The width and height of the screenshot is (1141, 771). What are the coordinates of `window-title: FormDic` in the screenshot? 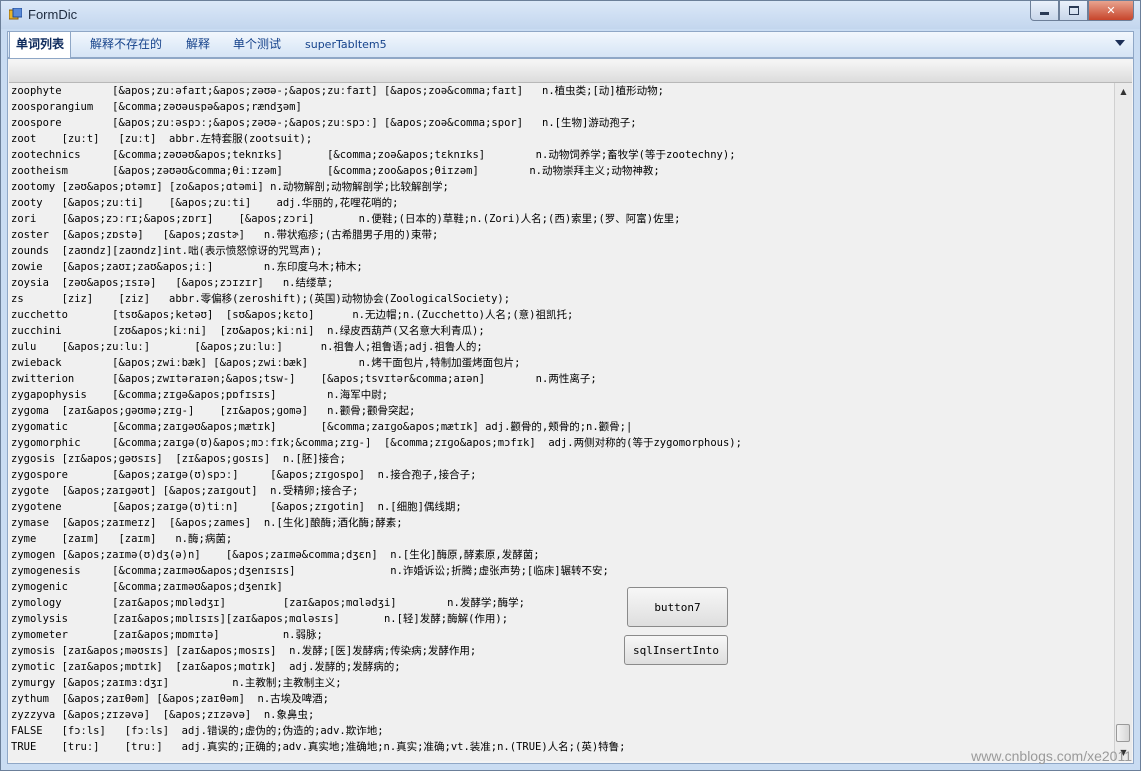 It's located at (53, 14).